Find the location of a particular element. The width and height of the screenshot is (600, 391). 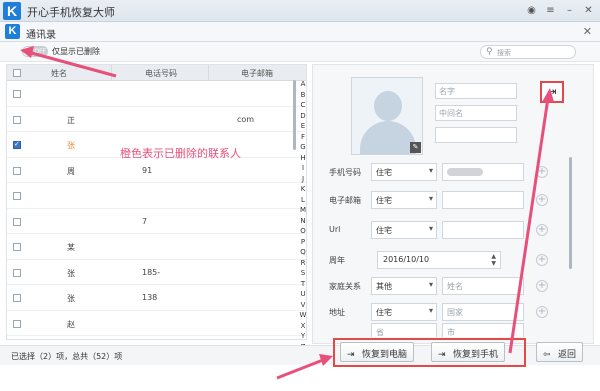

alphabet-letter: U is located at coordinates (303, 295).